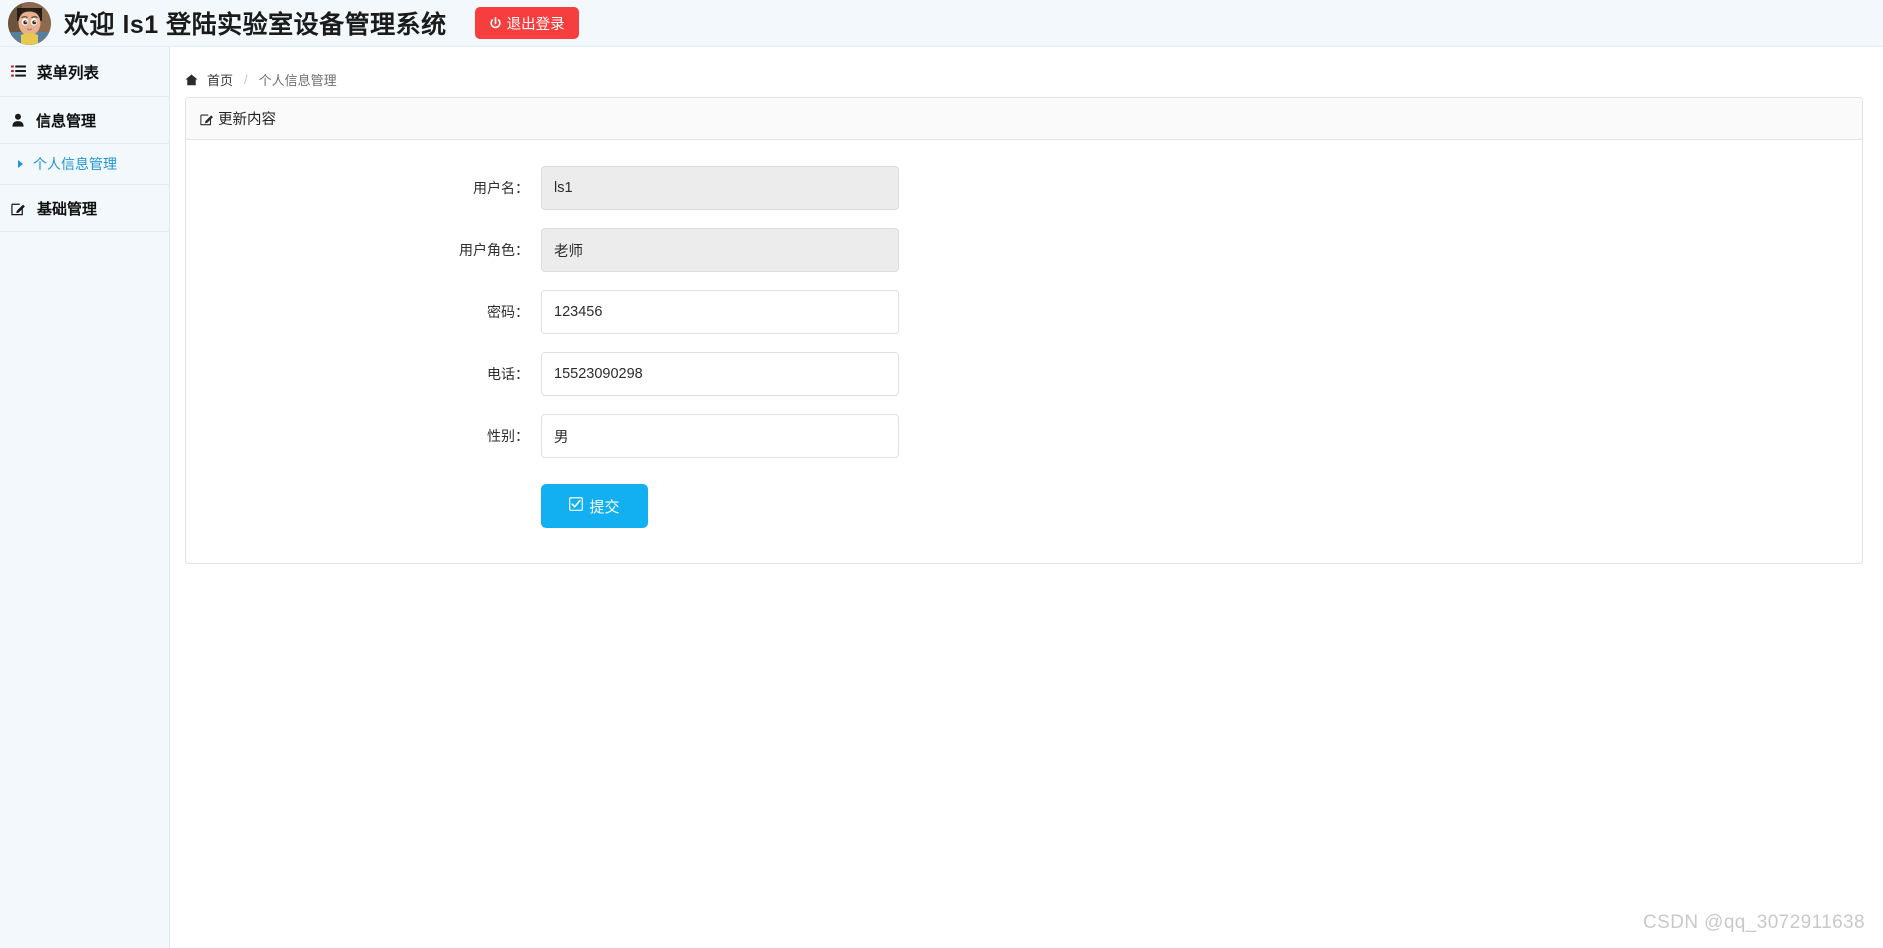 Image resolution: width=1883 pixels, height=948 pixels. Describe the element at coordinates (20, 164) in the screenshot. I see `caret-right-icon` at that location.